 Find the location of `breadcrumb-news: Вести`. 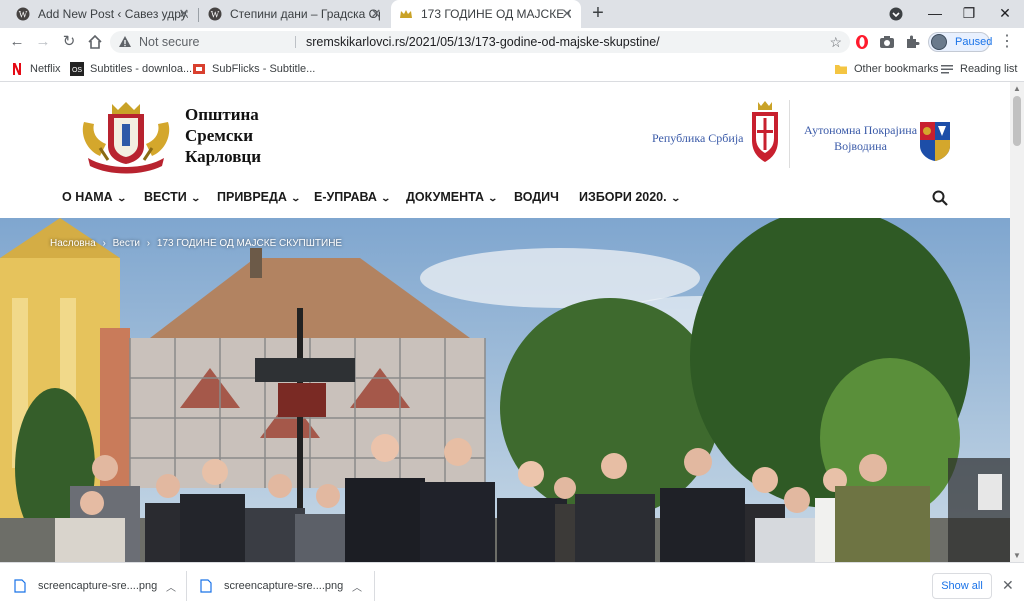

breadcrumb-news: Вести is located at coordinates (126, 243).